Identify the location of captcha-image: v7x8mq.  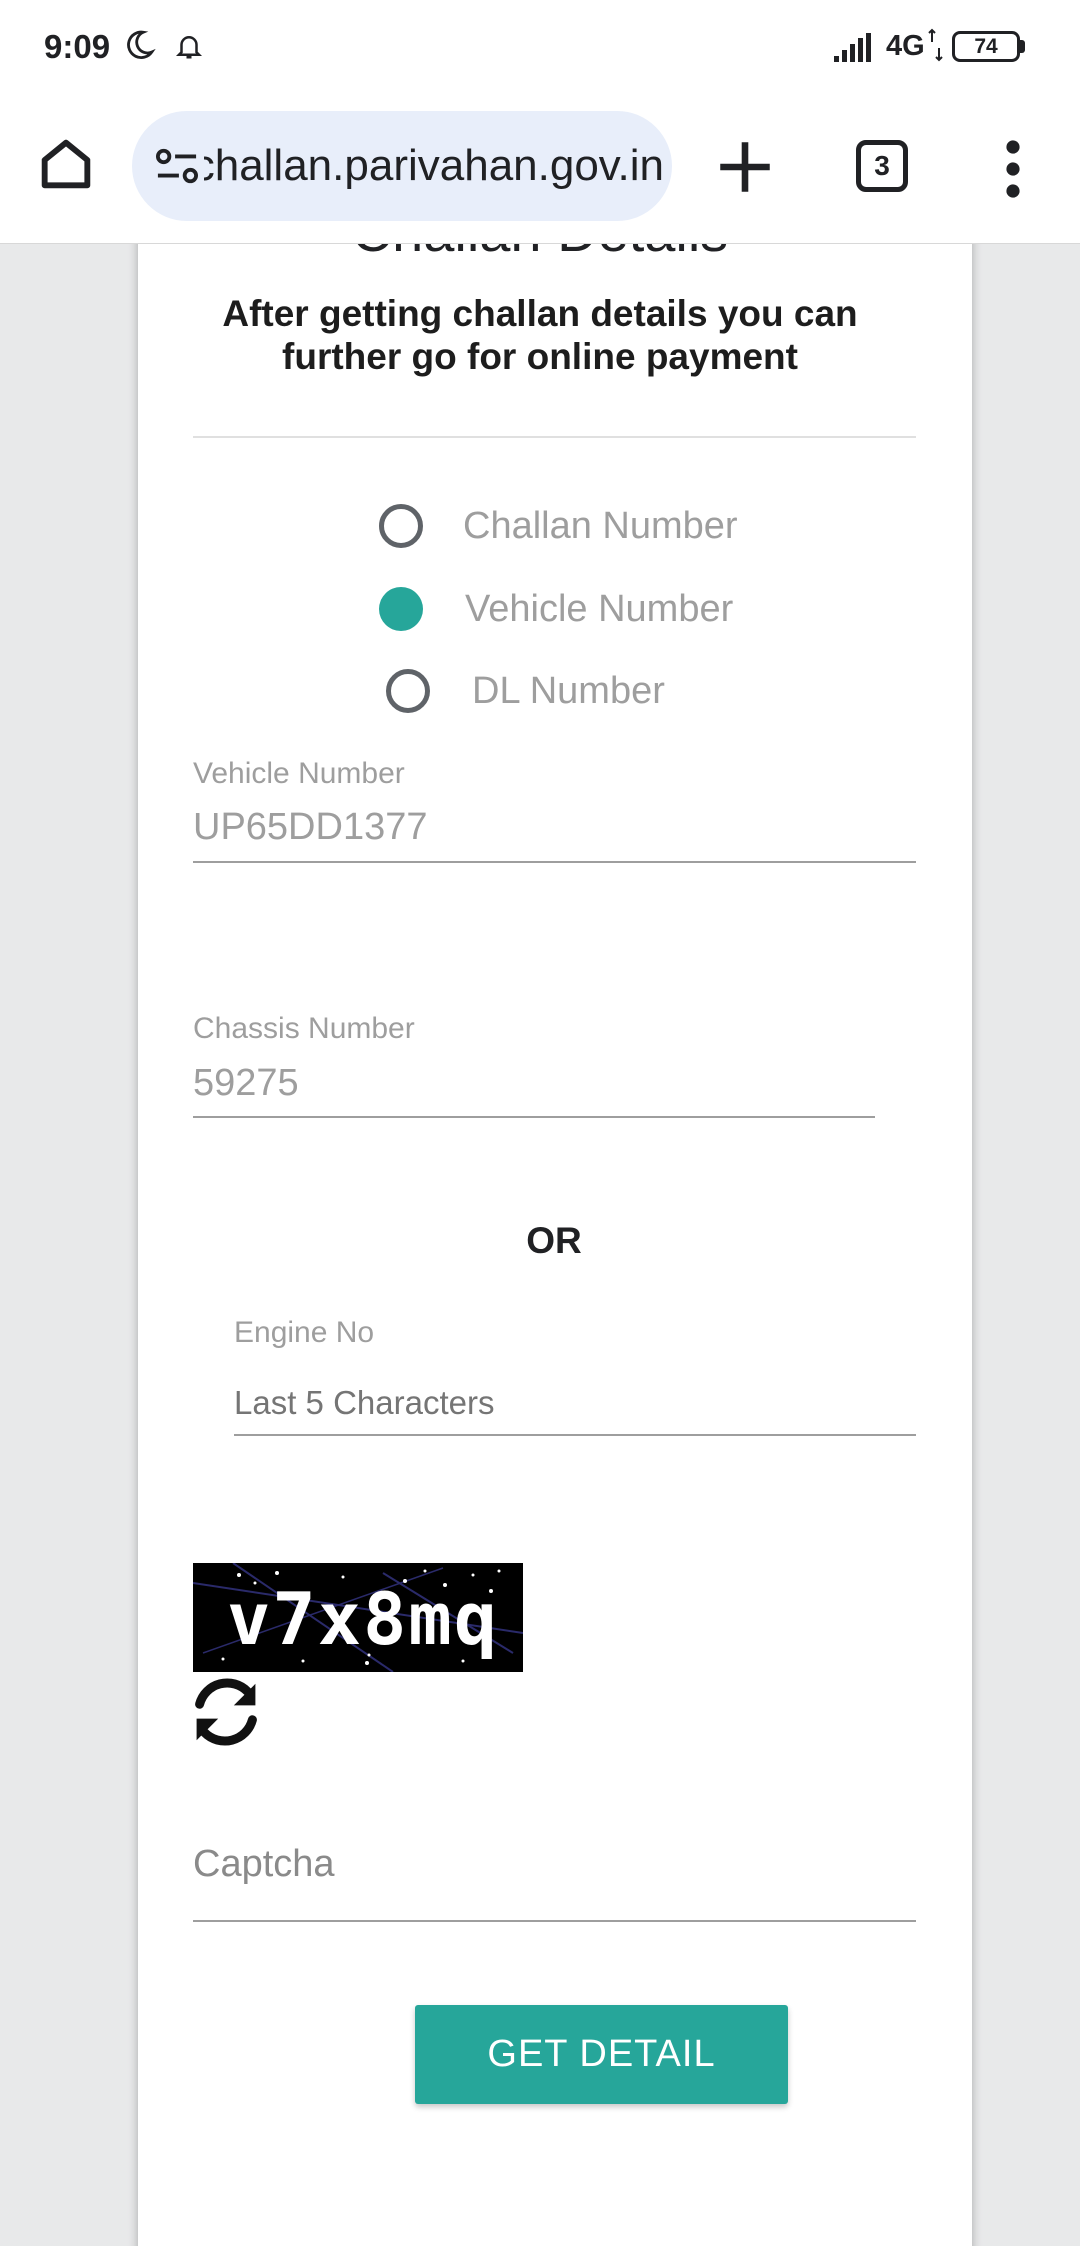
(358, 1617).